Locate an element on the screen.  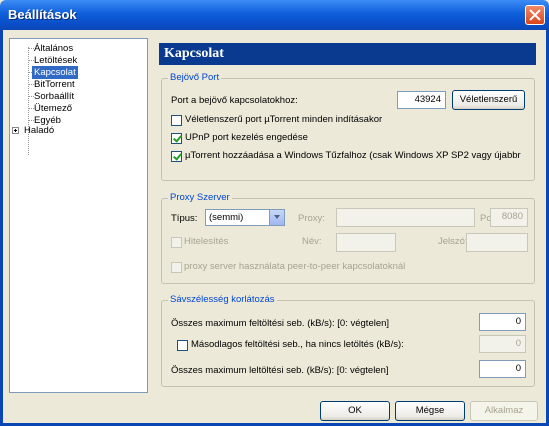
incoming-port-title: Bejövő Port is located at coordinates (195, 77).